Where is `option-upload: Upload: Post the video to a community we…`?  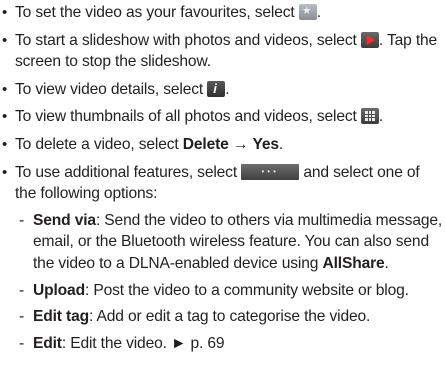
option-upload: Upload: Post the video to a community we… is located at coordinates (230, 291).